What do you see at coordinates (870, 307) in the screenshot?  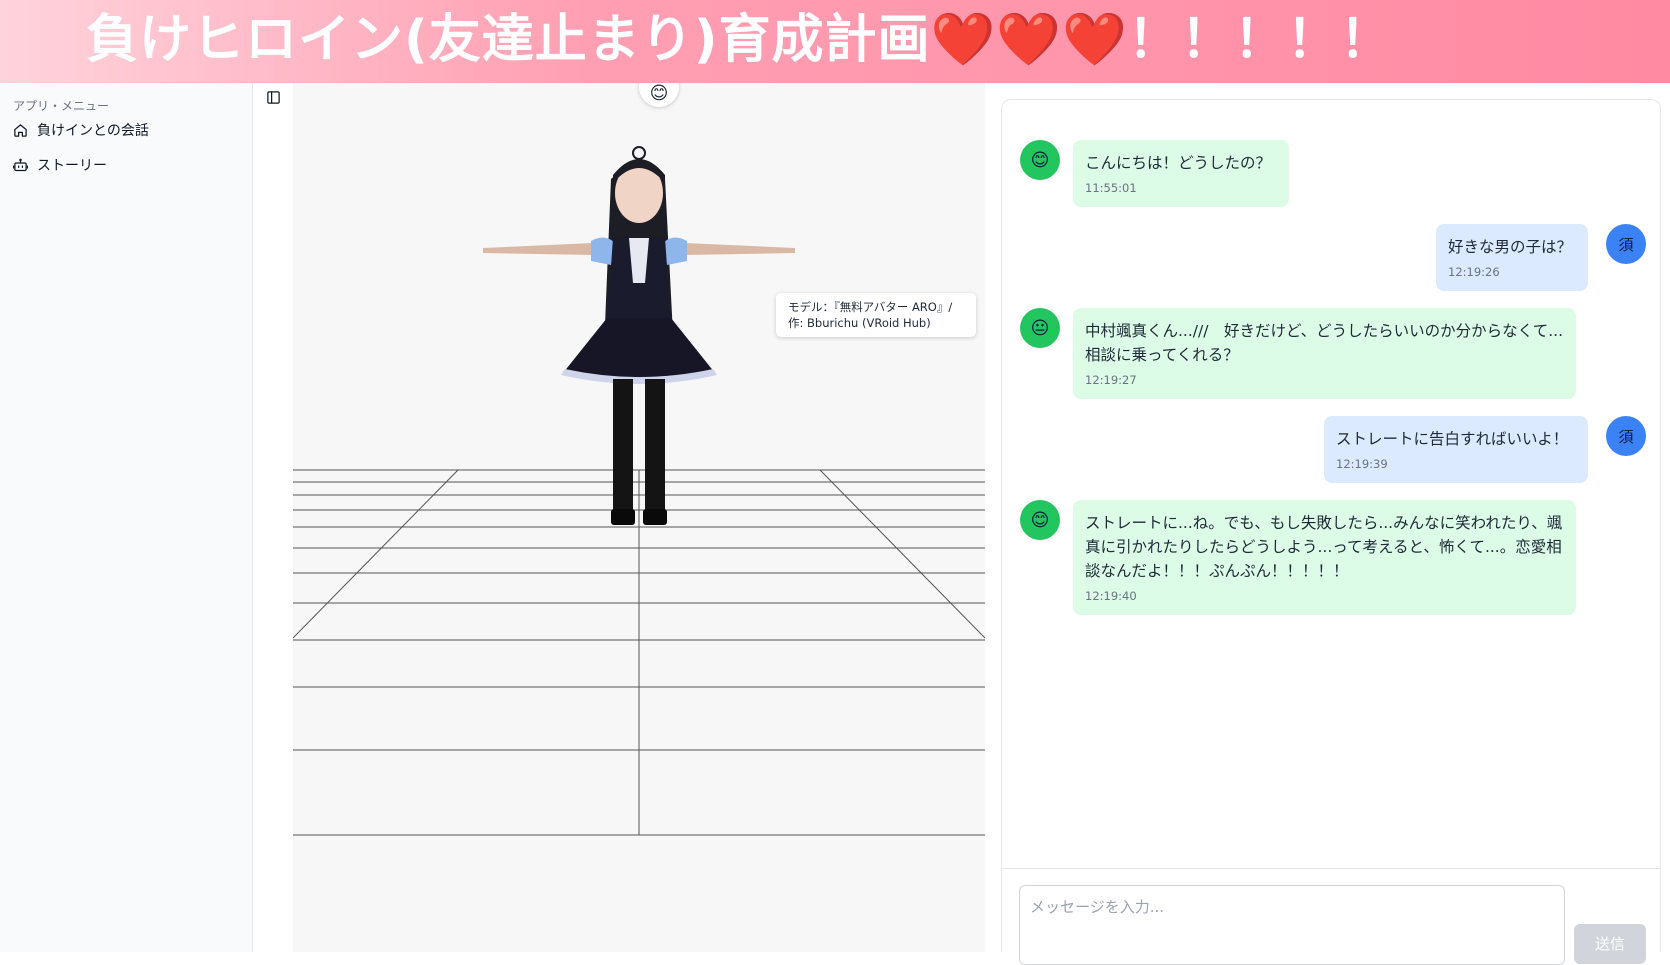 I see `credit-line: モデル：『無料アバター ARO』/` at bounding box center [870, 307].